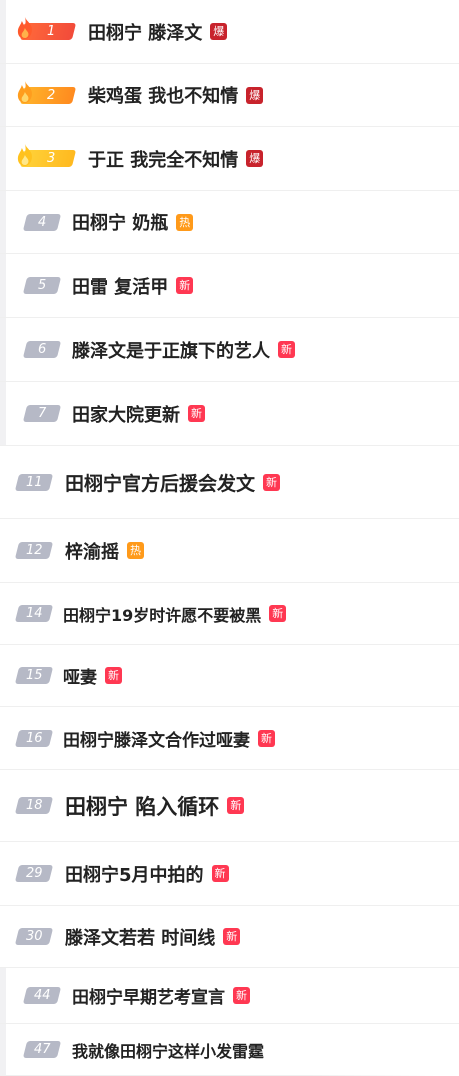  I want to click on rank-number: 44, so click(42, 995).